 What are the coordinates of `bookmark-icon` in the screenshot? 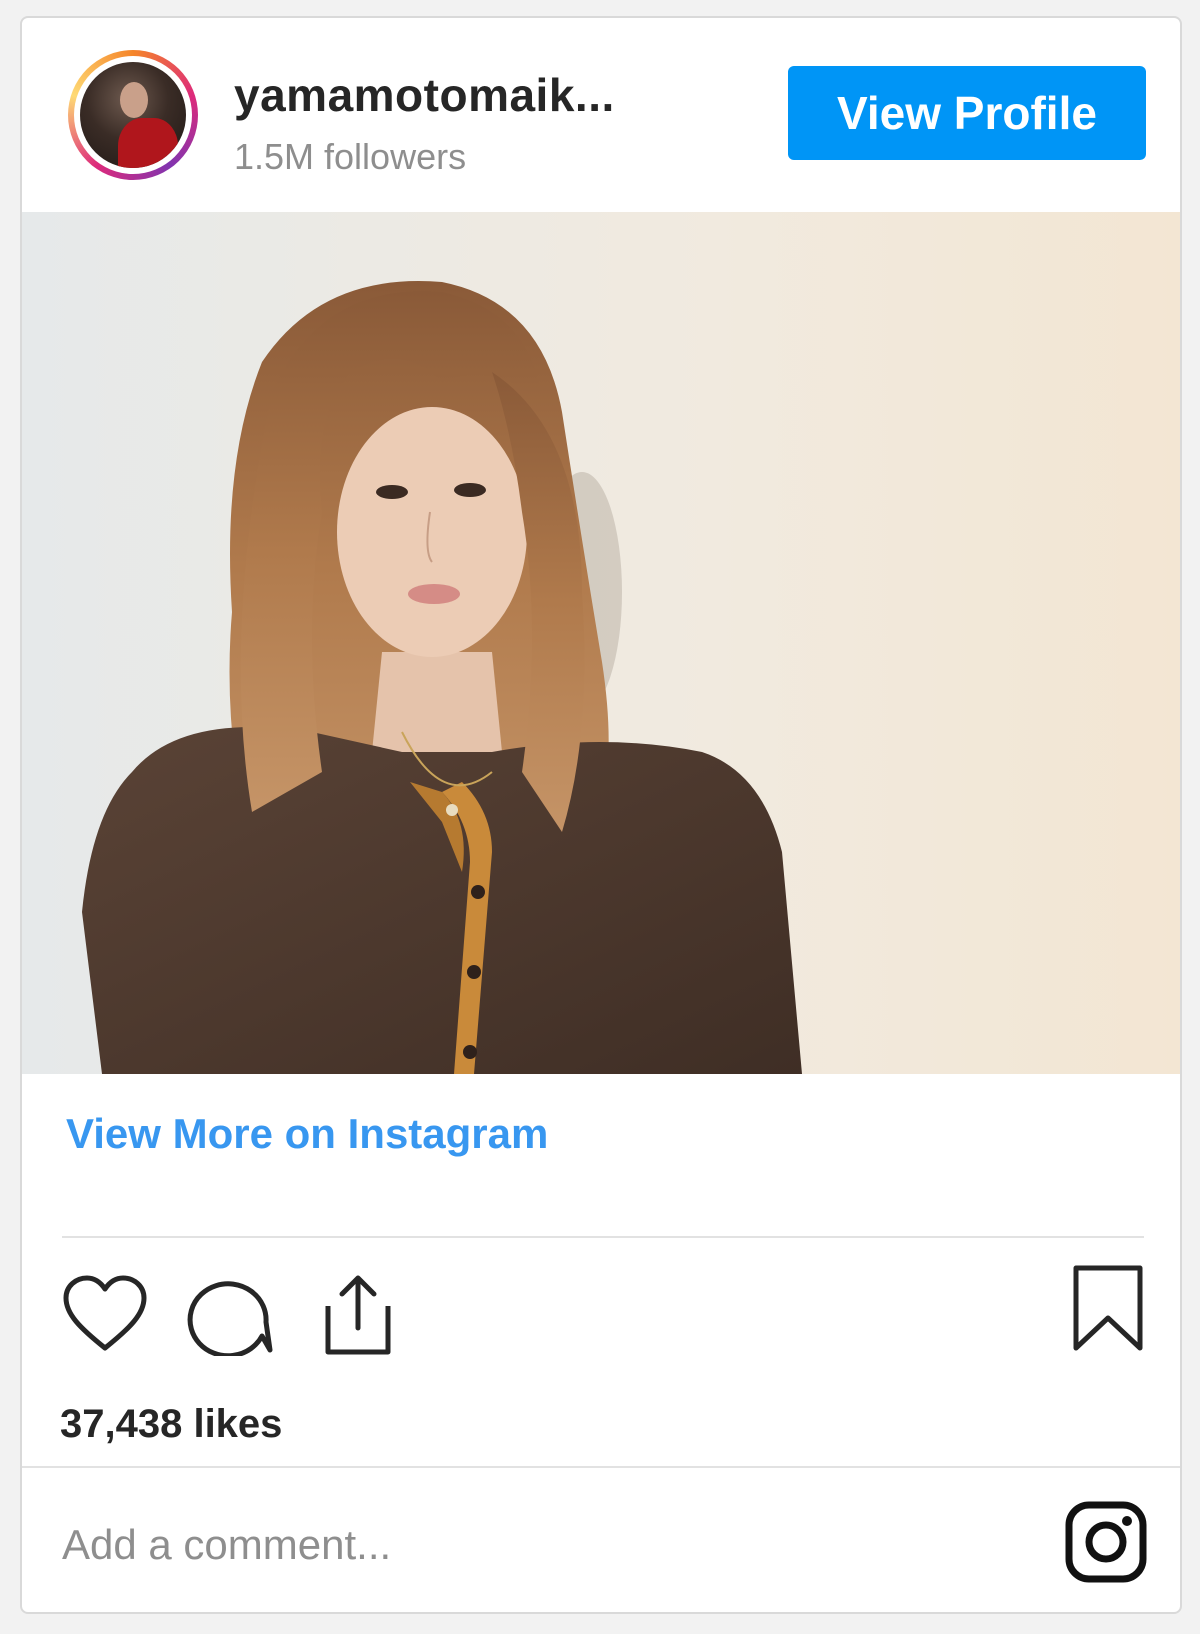 It's located at (1108, 1311).